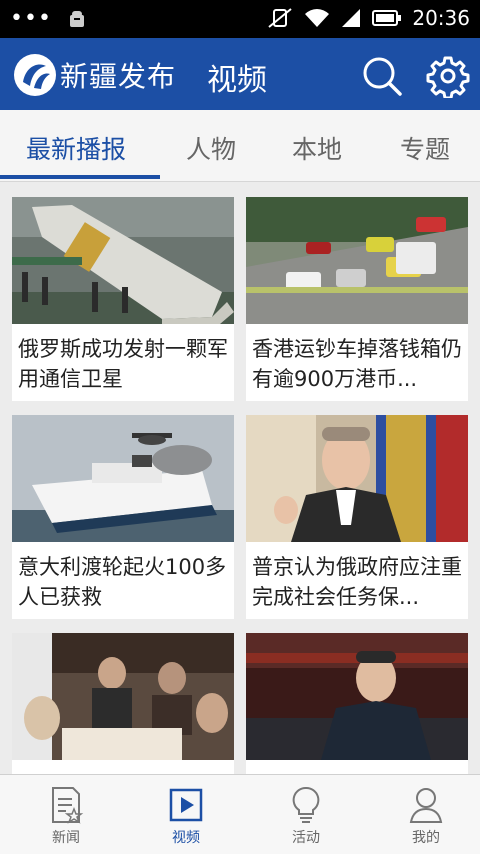 The width and height of the screenshot is (480, 854). I want to click on video-play-icon, so click(186, 805).